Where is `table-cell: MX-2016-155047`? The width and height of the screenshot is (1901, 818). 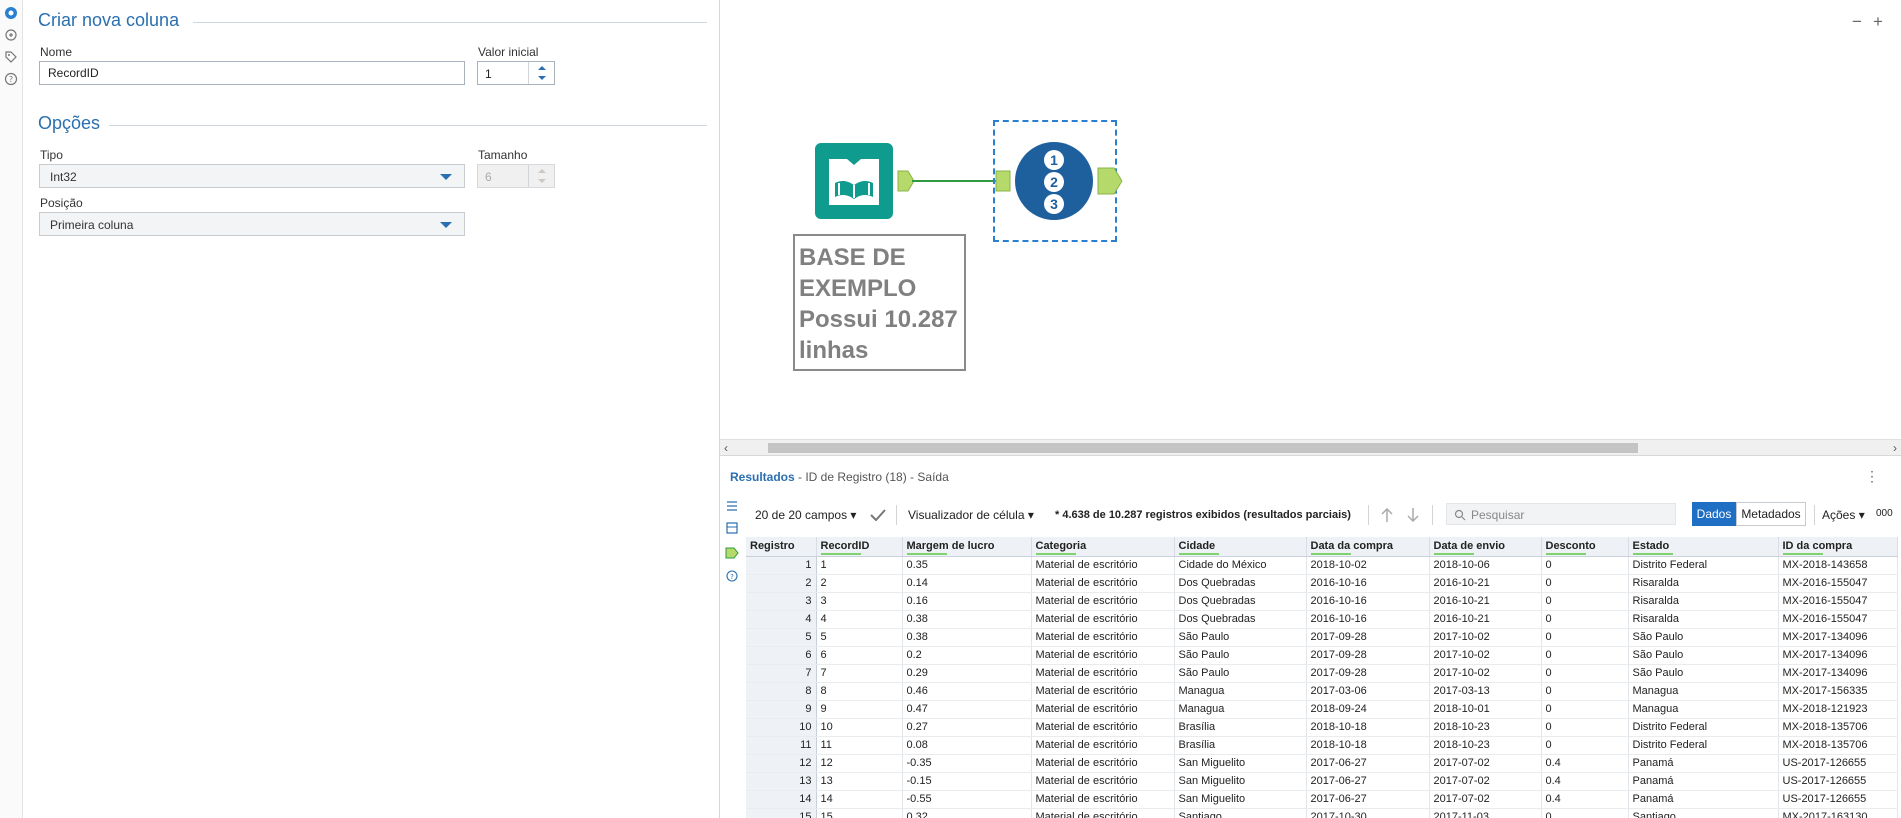 table-cell: MX-2016-155047 is located at coordinates (1838, 601).